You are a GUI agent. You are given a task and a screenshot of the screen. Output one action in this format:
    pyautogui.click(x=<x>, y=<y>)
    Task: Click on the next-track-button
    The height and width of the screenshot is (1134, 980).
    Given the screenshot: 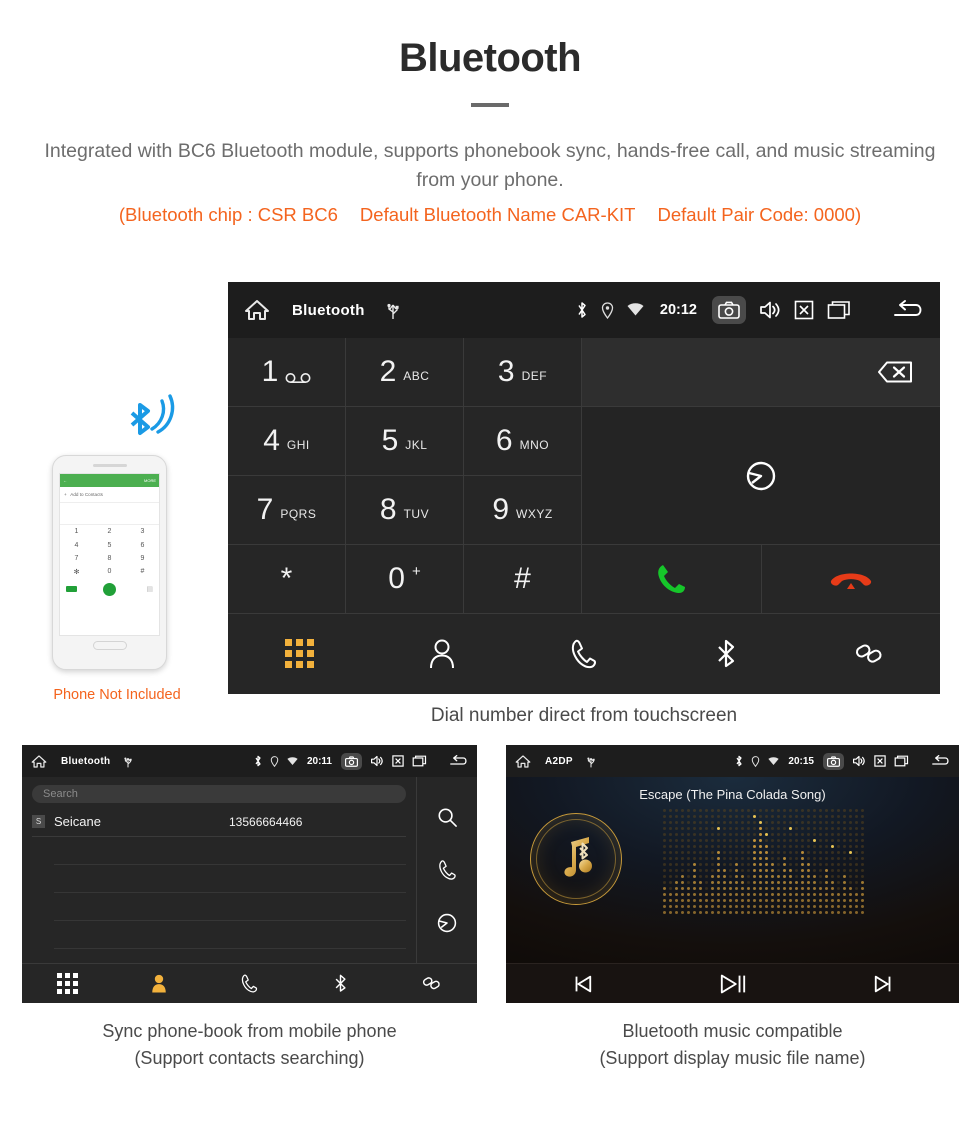 What is the action you would take?
    pyautogui.click(x=883, y=984)
    